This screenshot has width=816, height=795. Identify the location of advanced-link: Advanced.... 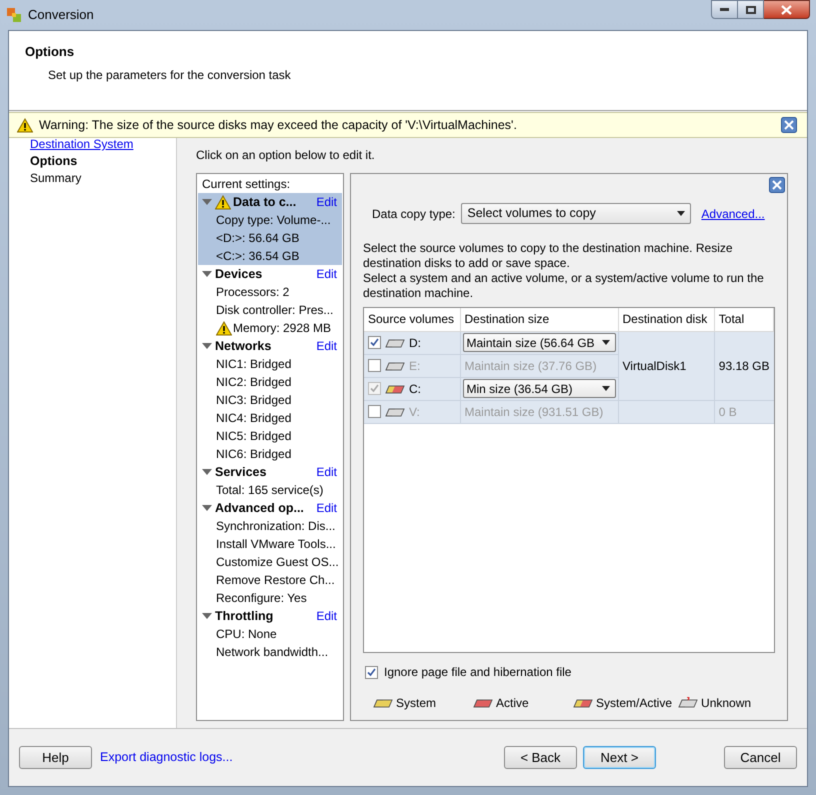
(733, 213).